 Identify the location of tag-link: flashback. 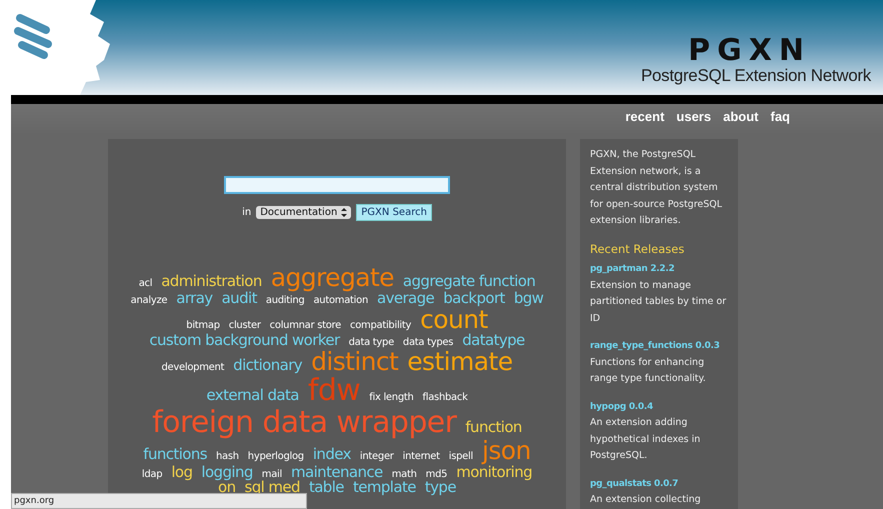
(445, 398).